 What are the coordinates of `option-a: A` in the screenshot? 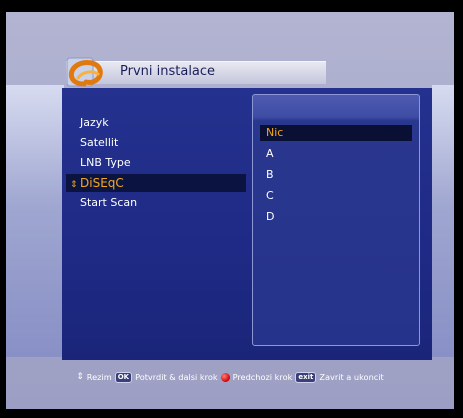 It's located at (336, 154).